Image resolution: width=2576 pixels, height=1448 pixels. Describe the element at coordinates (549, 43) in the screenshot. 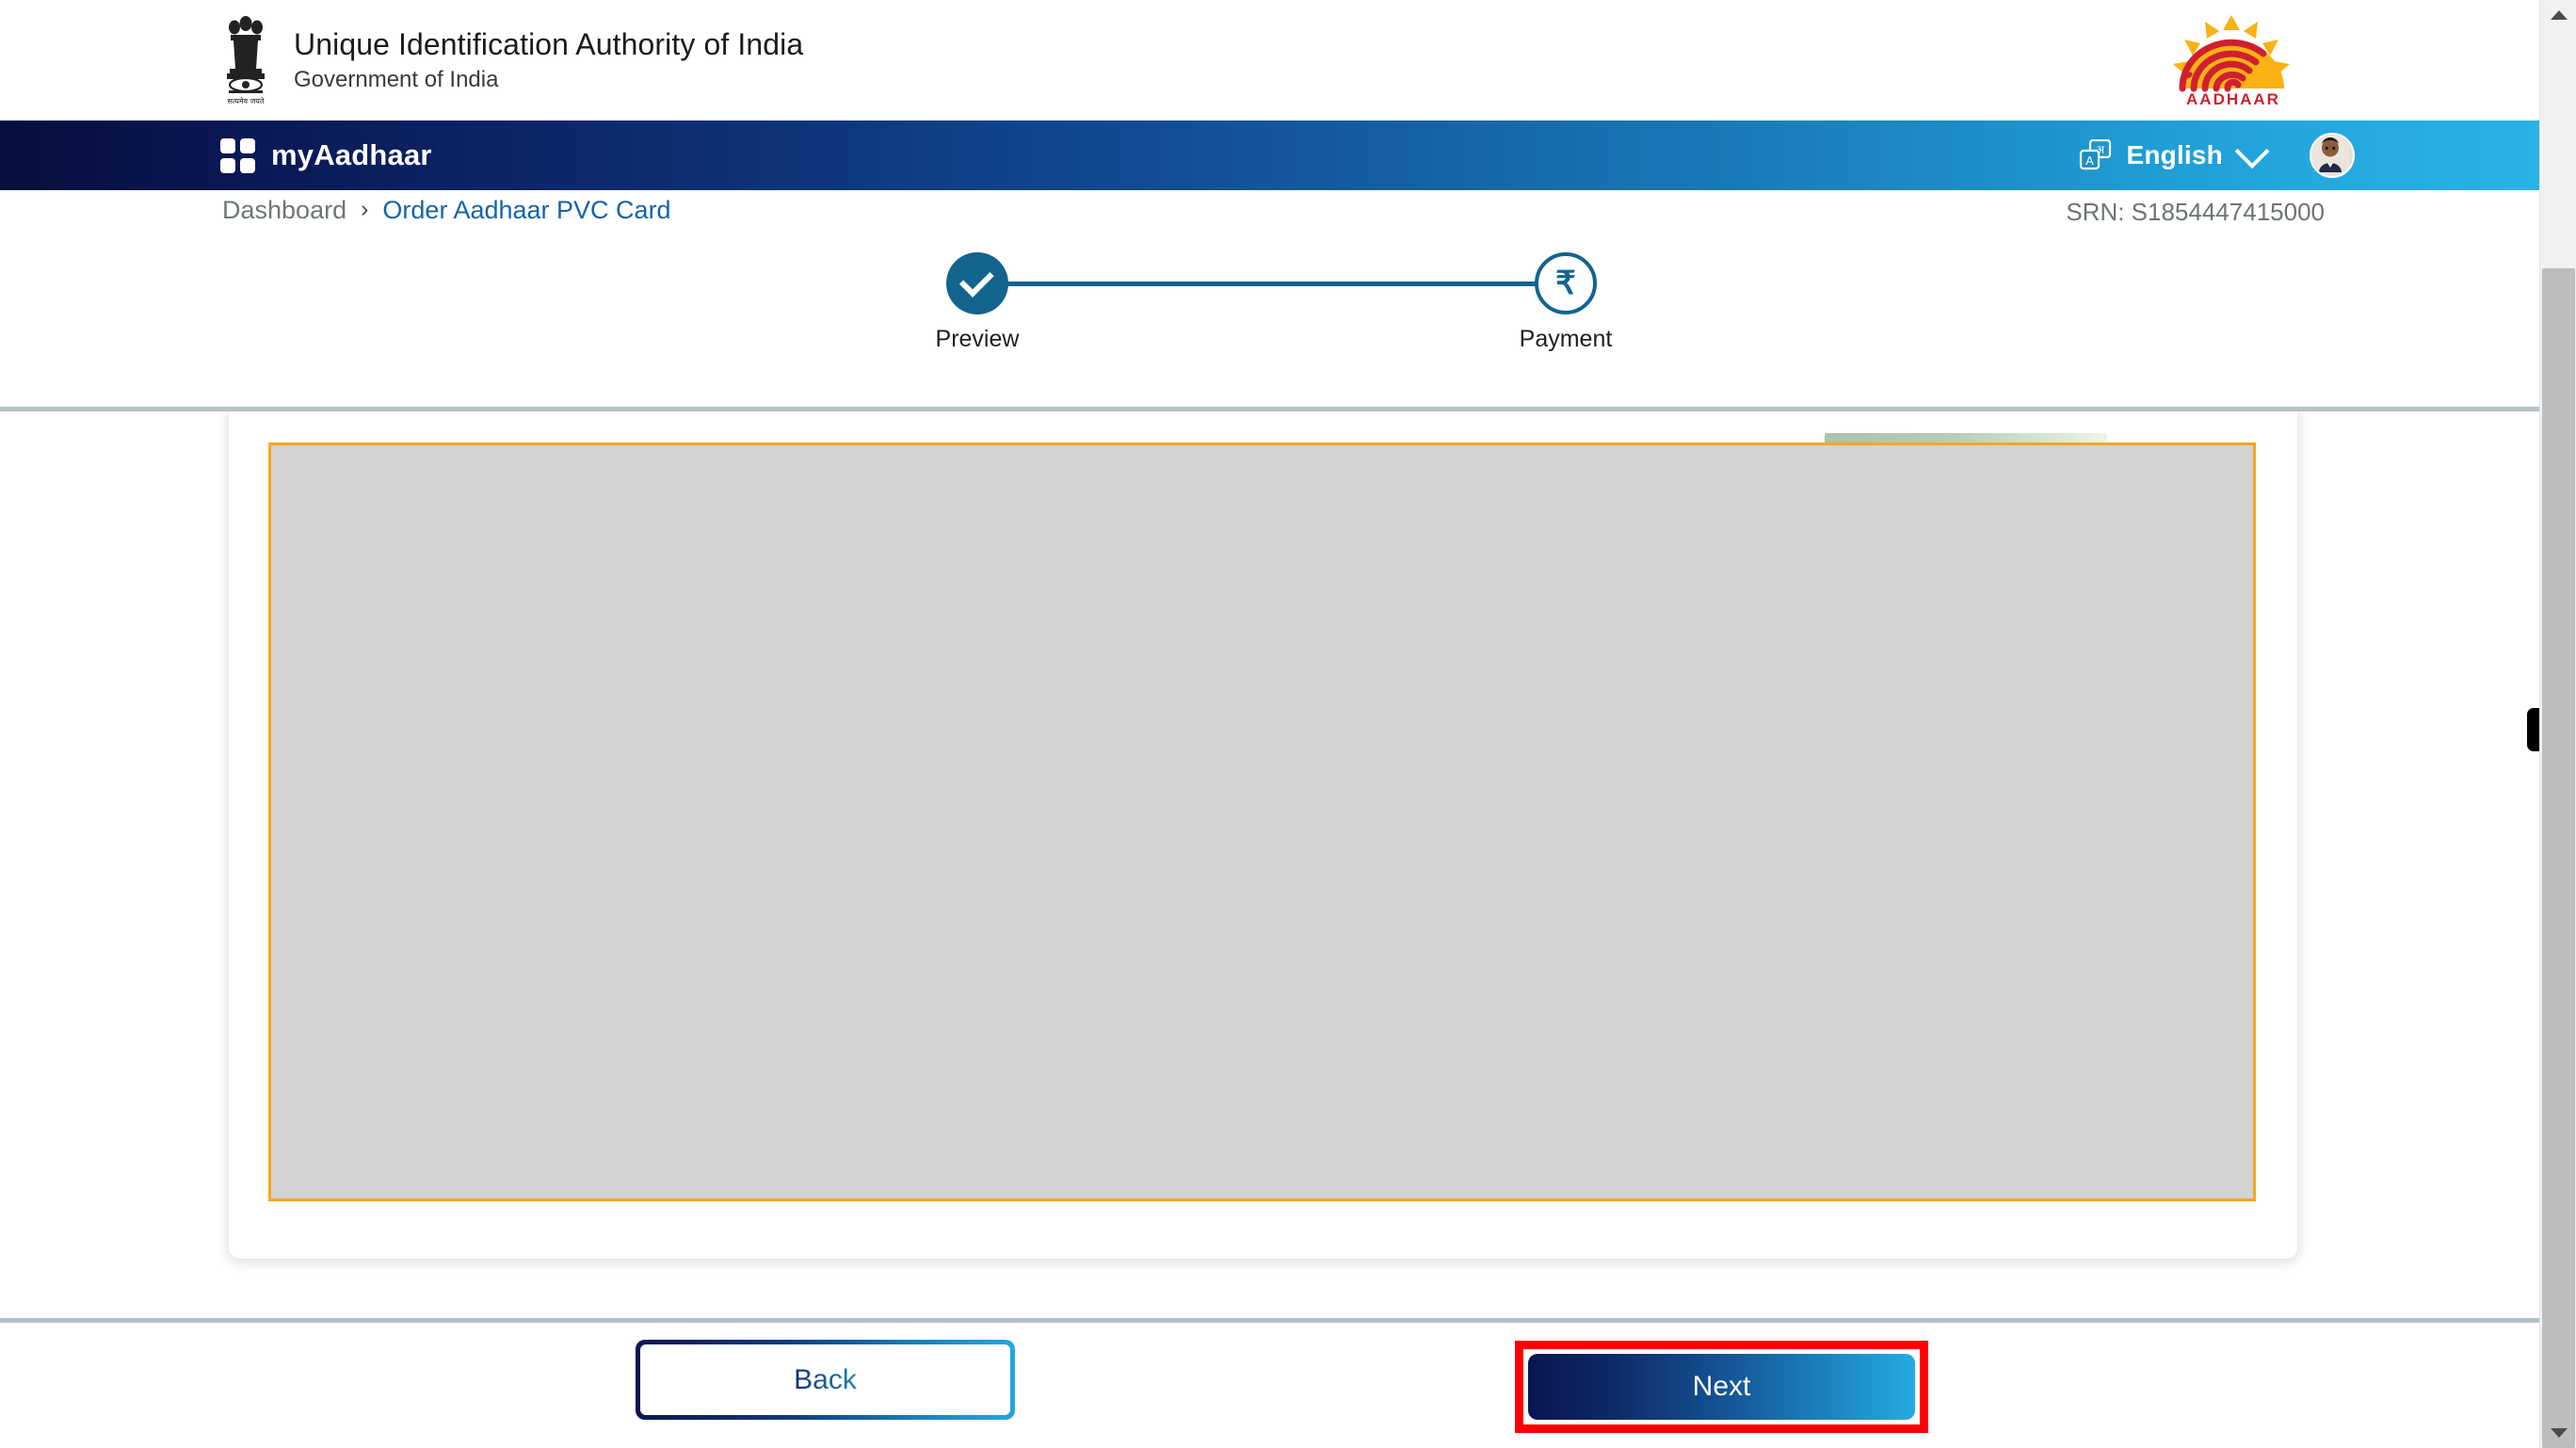

I see `uidai-title: Unique Identification Authority of India` at that location.